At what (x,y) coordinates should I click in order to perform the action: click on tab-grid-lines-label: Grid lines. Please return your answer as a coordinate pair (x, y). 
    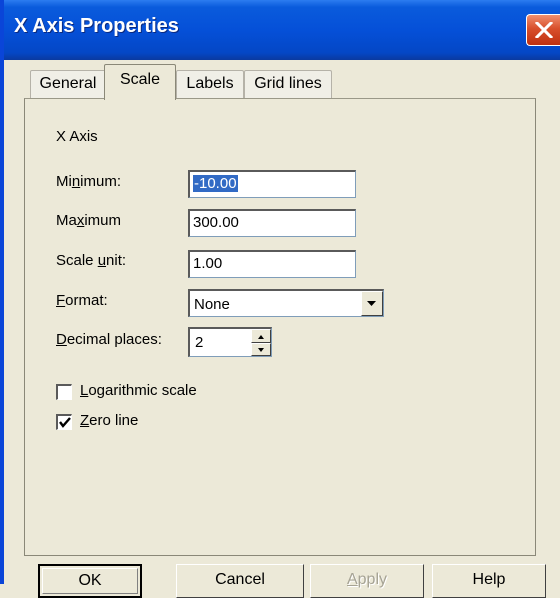
    Looking at the image, I should click on (288, 83).